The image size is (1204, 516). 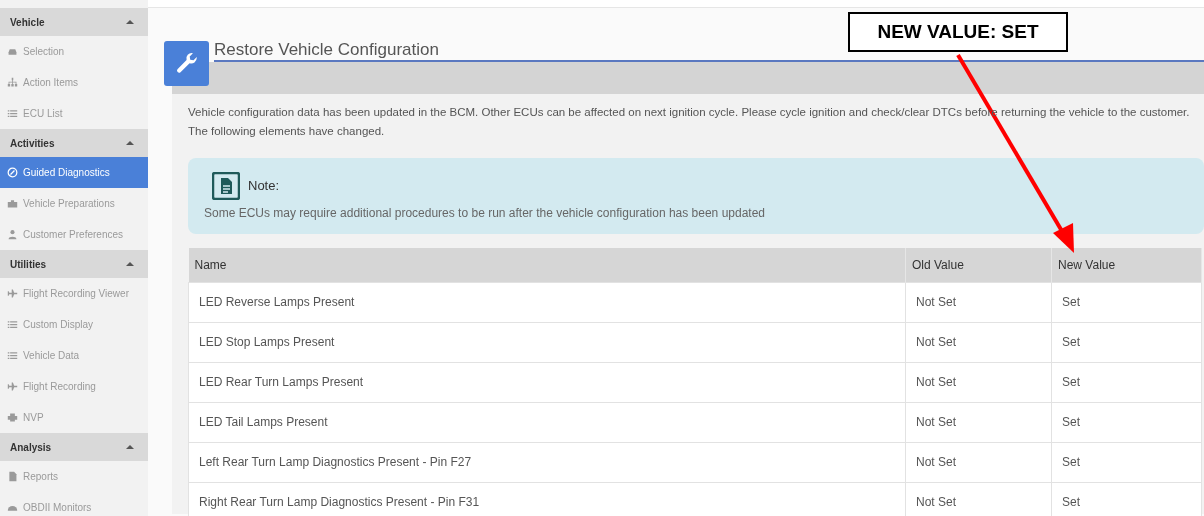 What do you see at coordinates (74, 143) in the screenshot?
I see `section-header: Activities` at bounding box center [74, 143].